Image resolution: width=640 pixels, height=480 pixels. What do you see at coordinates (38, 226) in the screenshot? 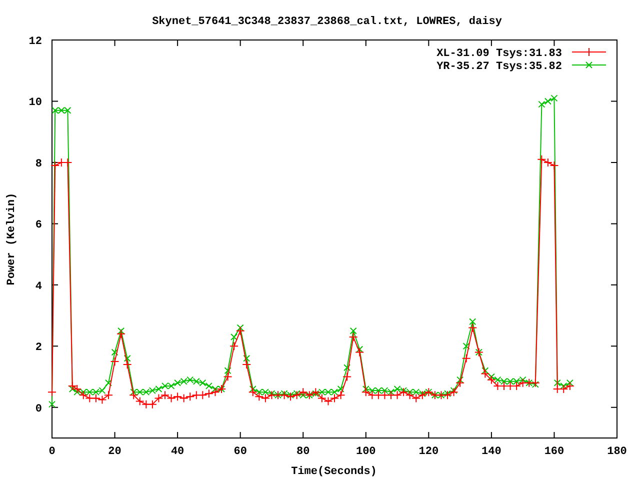
I see `y-tick-label: 6` at bounding box center [38, 226].